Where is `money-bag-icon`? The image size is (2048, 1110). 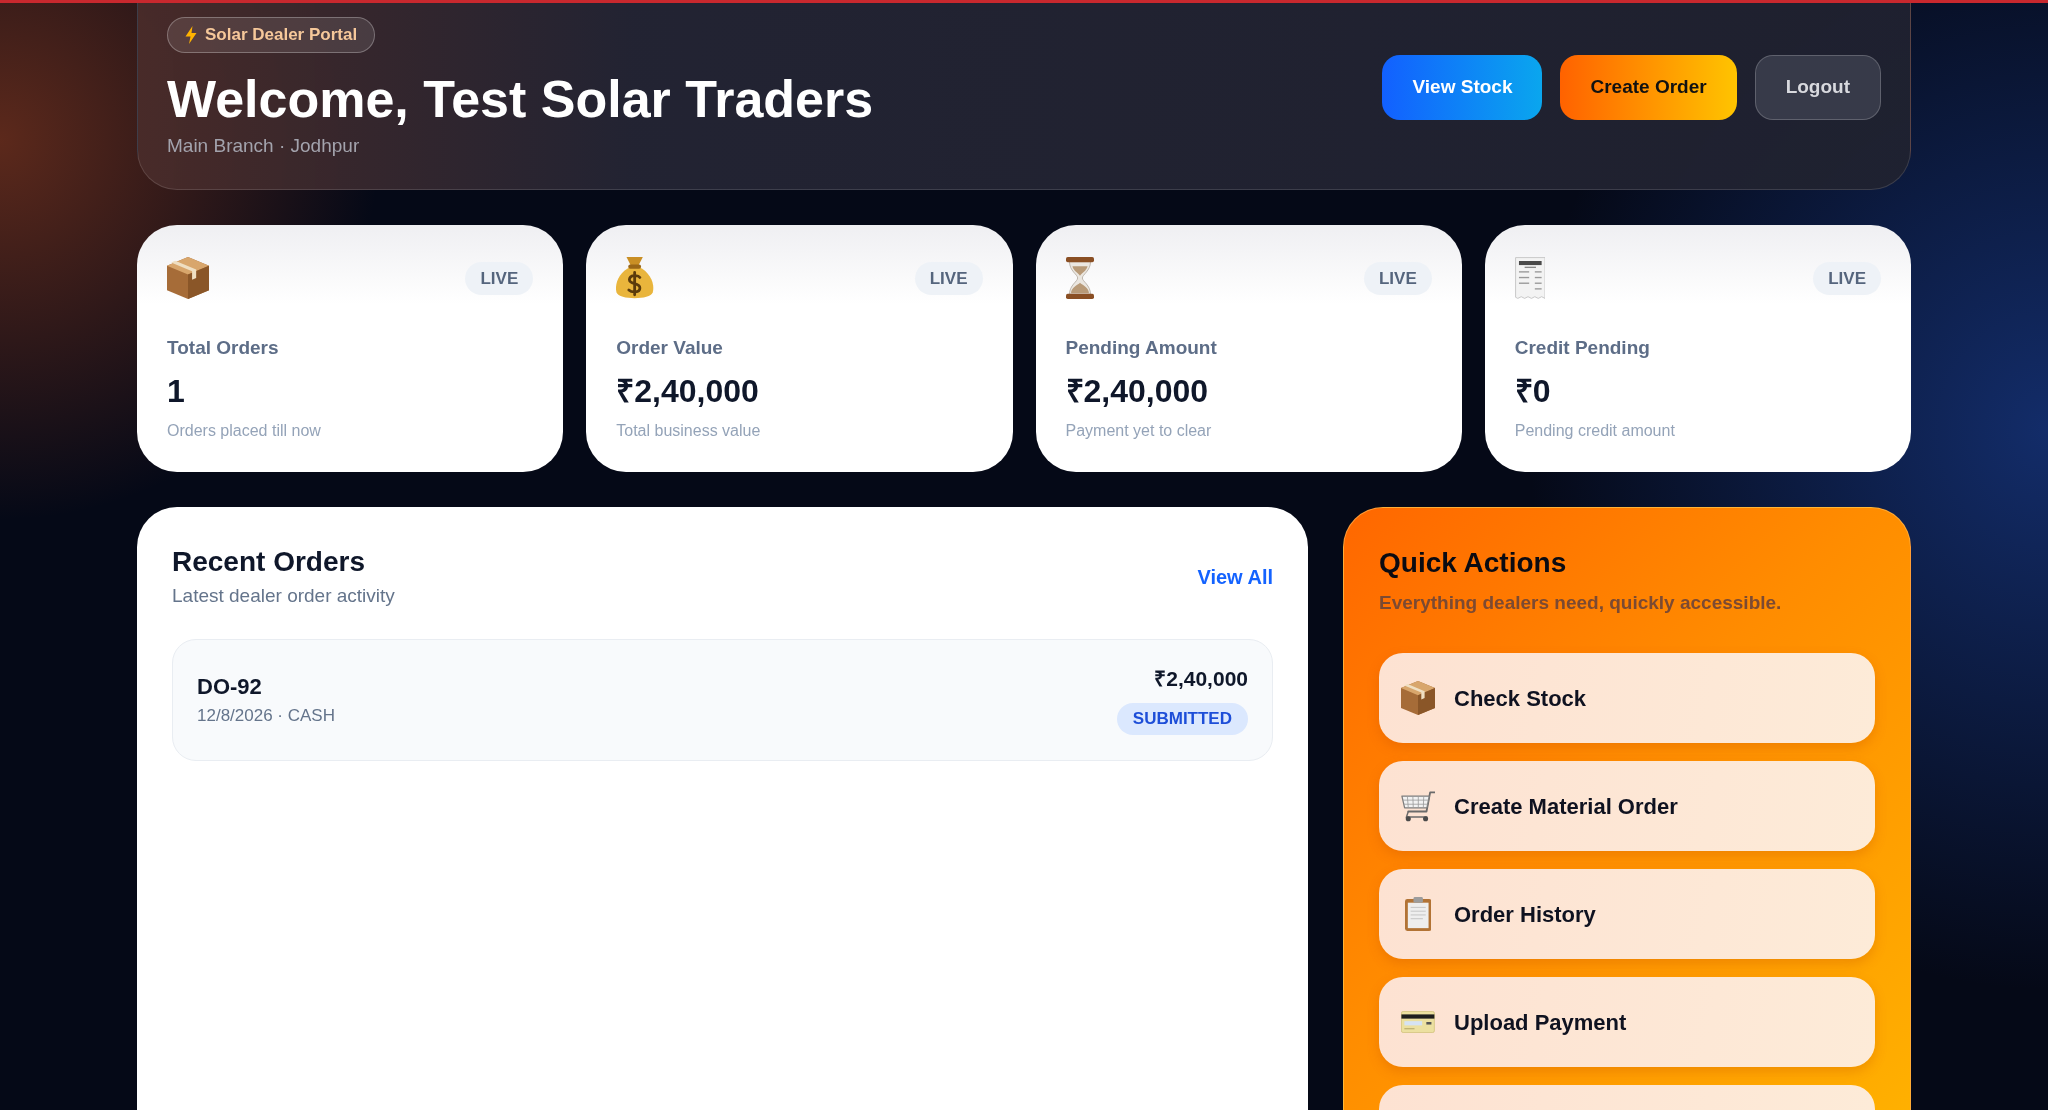 money-bag-icon is located at coordinates (635, 278).